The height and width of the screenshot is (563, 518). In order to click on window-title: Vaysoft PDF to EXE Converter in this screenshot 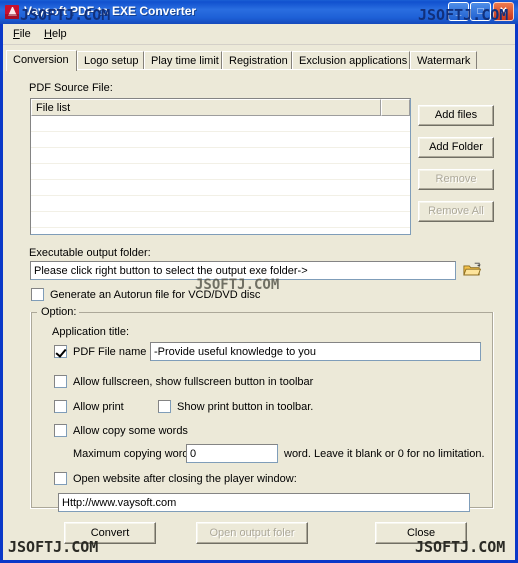, I will do `click(110, 11)`.